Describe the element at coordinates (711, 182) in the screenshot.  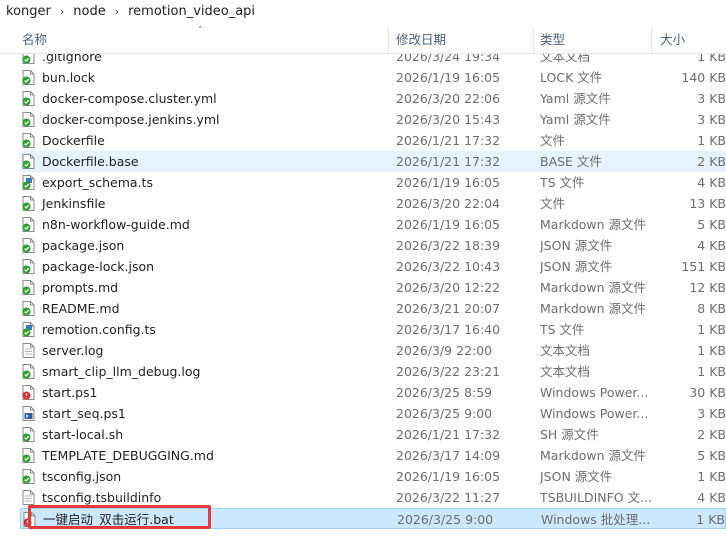
I see `file-size: 4 KB` at that location.